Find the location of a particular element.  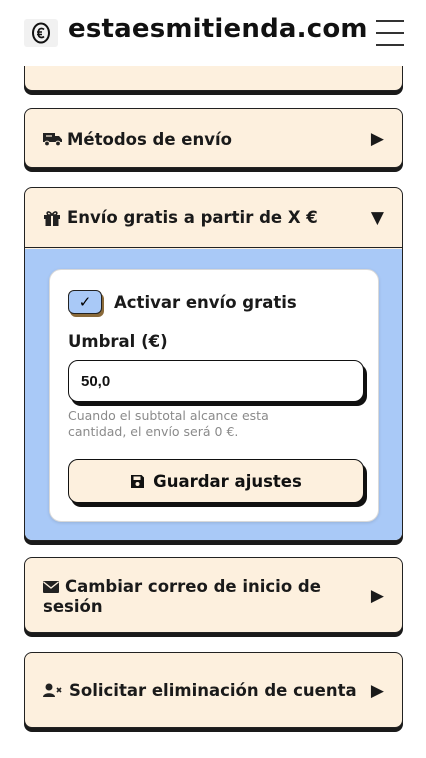

section-header-change-email: Cambiar correo de inicio de sesión ▶ is located at coordinates (213, 596).